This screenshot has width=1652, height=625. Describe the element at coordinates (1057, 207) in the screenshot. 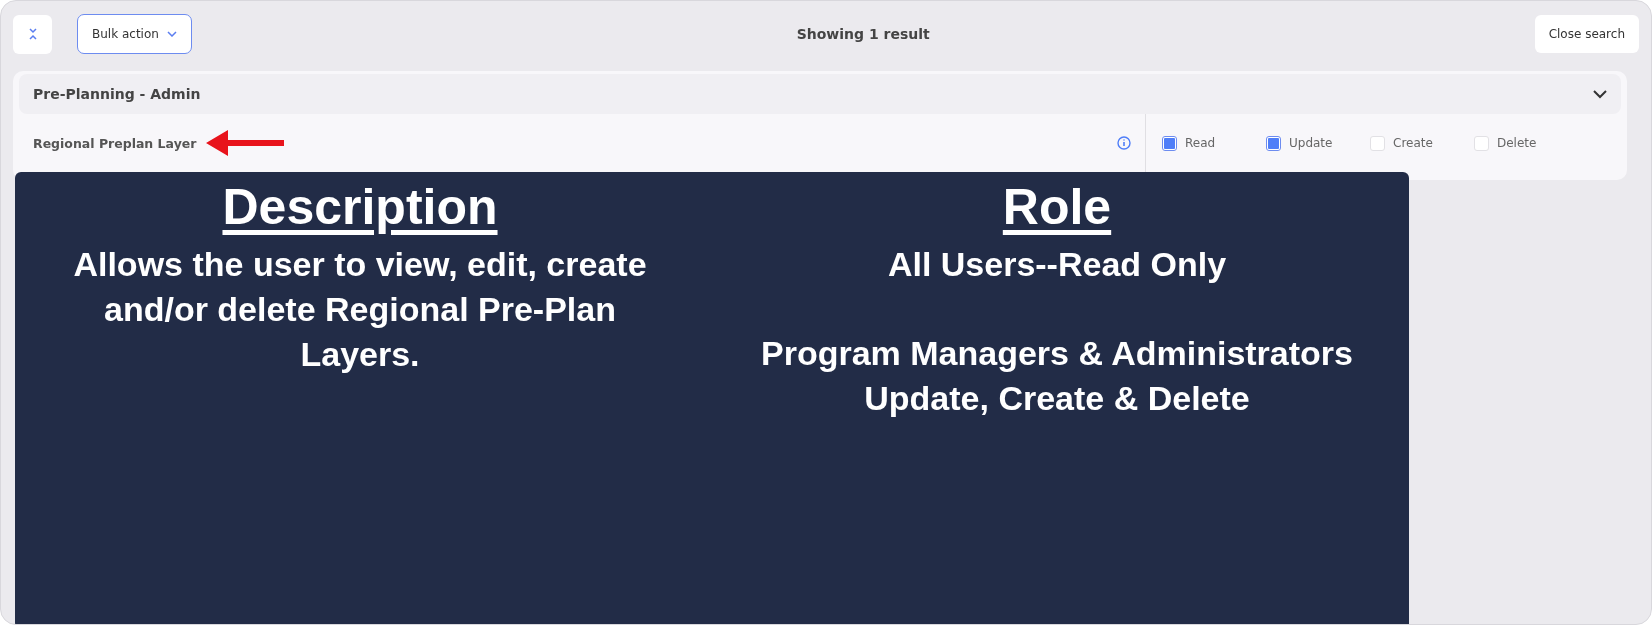

I see `panel-heading: Role` at that location.